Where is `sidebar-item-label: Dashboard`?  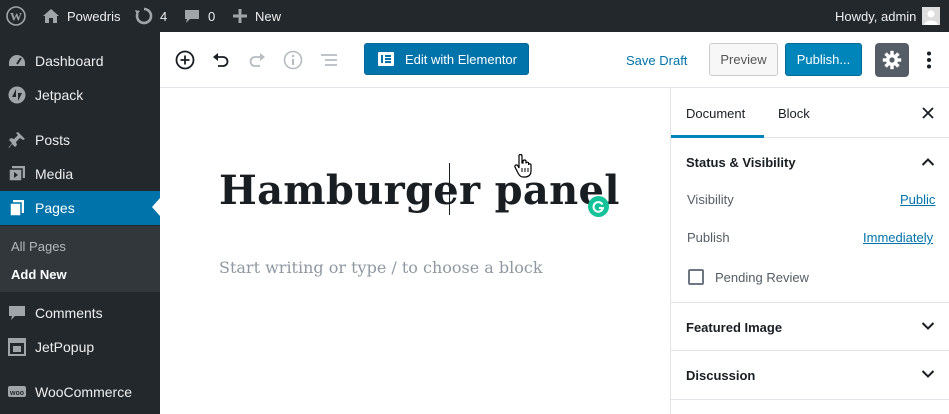
sidebar-item-label: Dashboard is located at coordinates (69, 61).